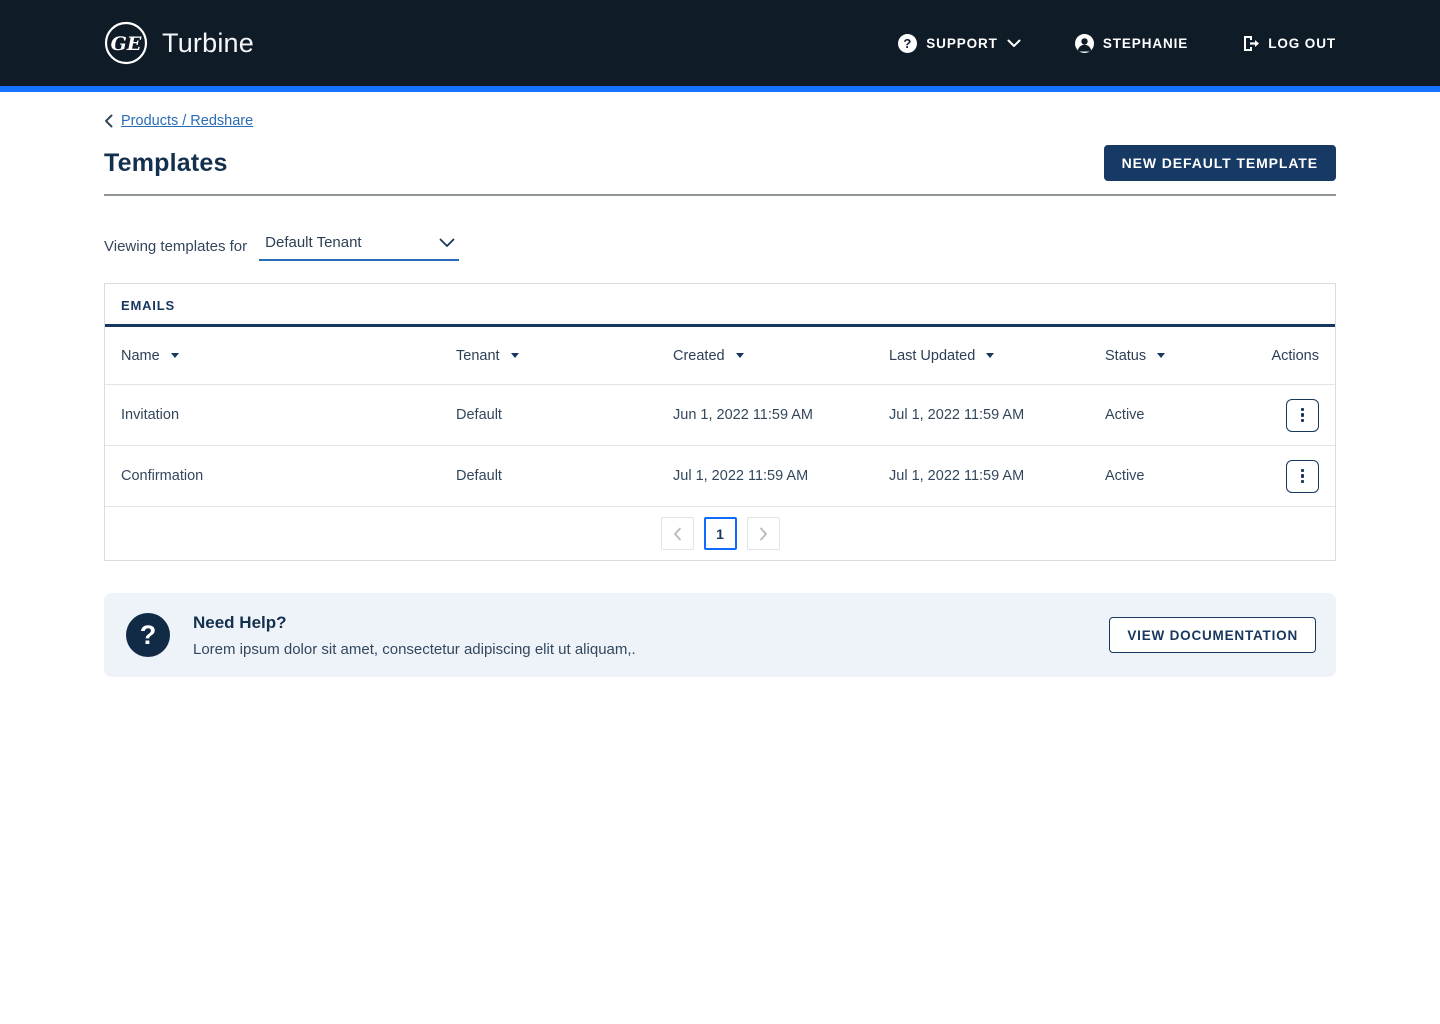  Describe the element at coordinates (187, 121) in the screenshot. I see `breadcrumb-link: Products / Redshare` at that location.